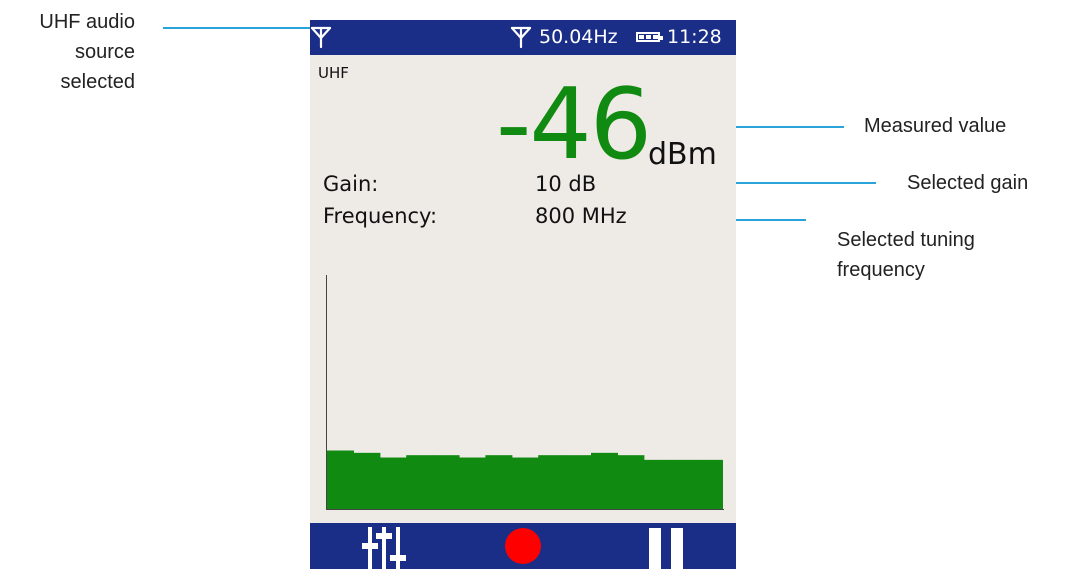  What do you see at coordinates (968, 183) in the screenshot?
I see `annotation-selected-gain: Selected gain` at bounding box center [968, 183].